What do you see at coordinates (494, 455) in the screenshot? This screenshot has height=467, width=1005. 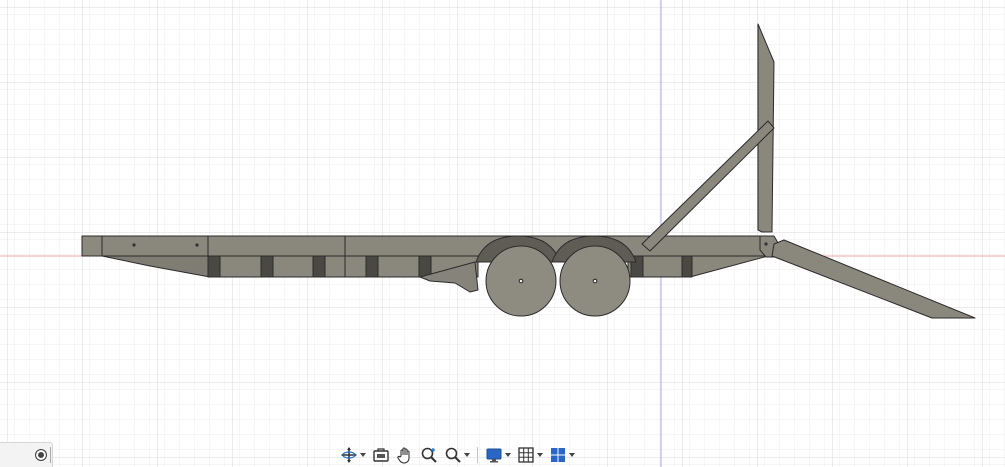 I see `display-settings-icon` at bounding box center [494, 455].